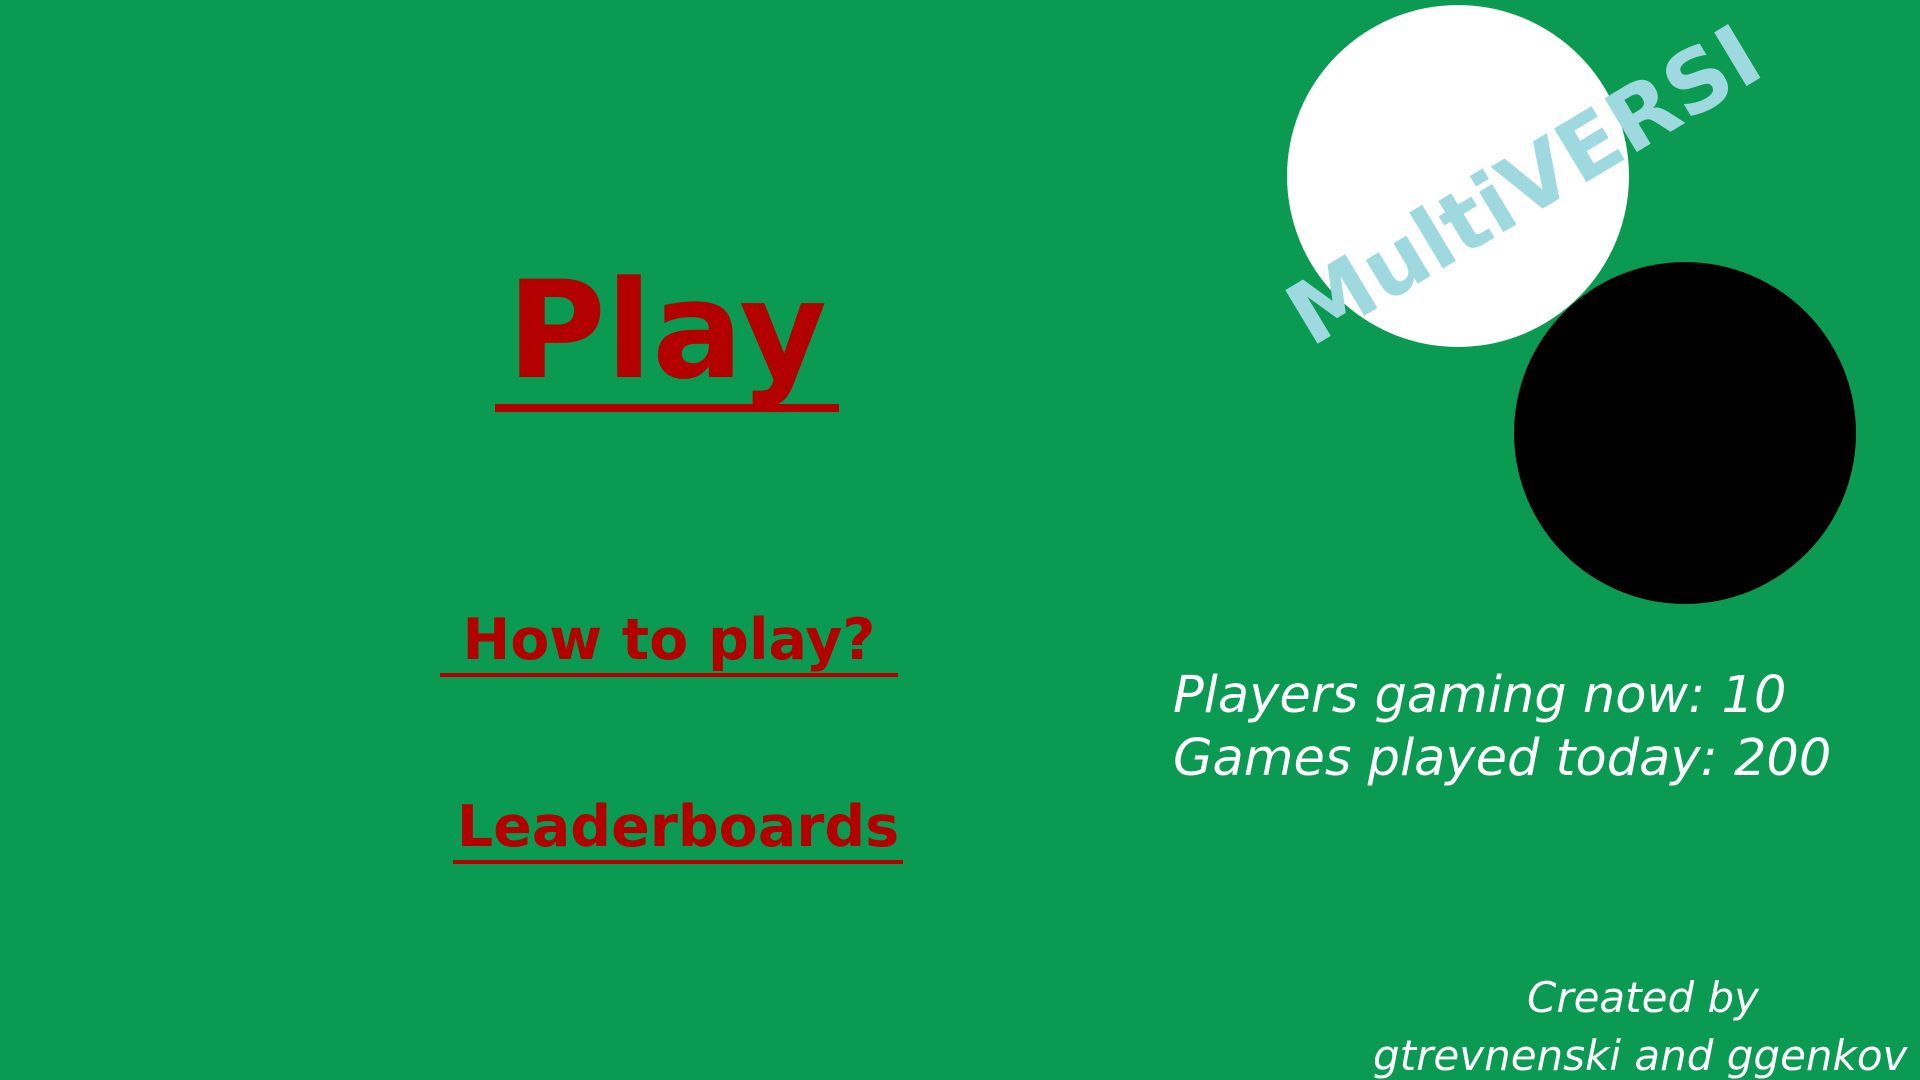 Image resolution: width=1920 pixels, height=1080 pixels. Describe the element at coordinates (669, 640) in the screenshot. I see `how-to-play-label: How to play?` at that location.